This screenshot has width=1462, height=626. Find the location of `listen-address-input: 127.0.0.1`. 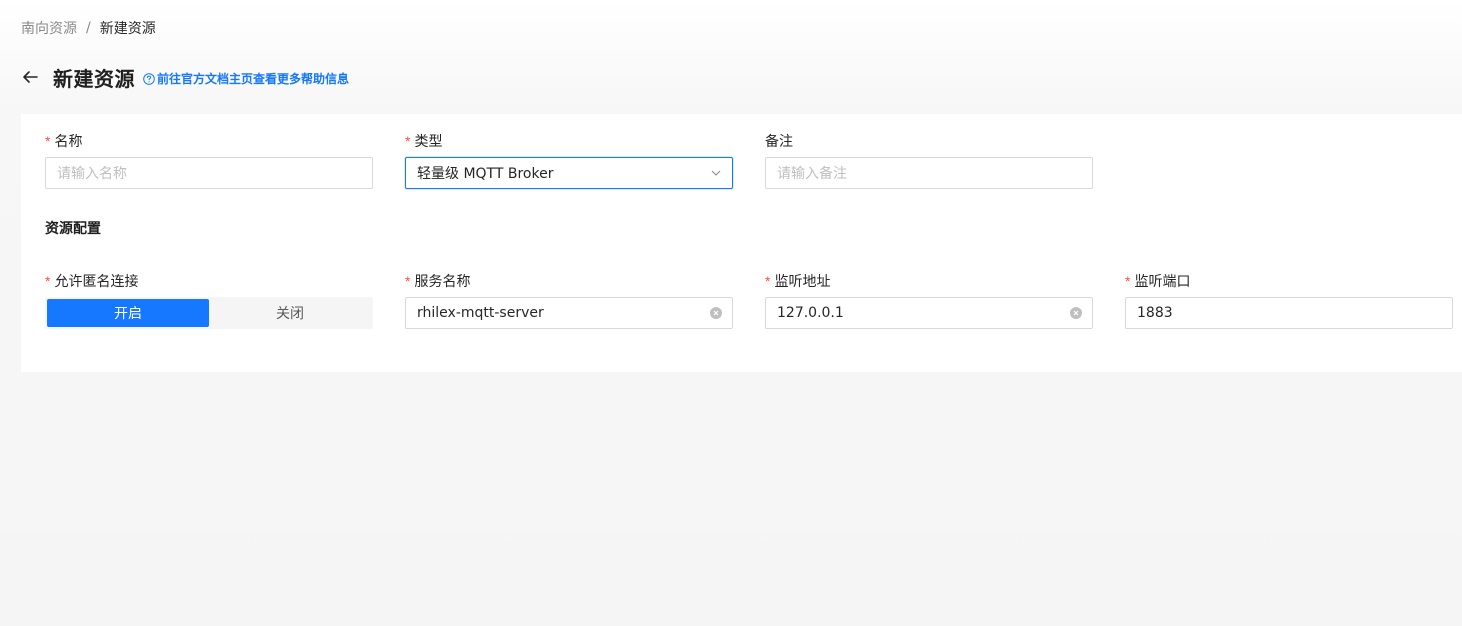

listen-address-input: 127.0.0.1 is located at coordinates (929, 313).